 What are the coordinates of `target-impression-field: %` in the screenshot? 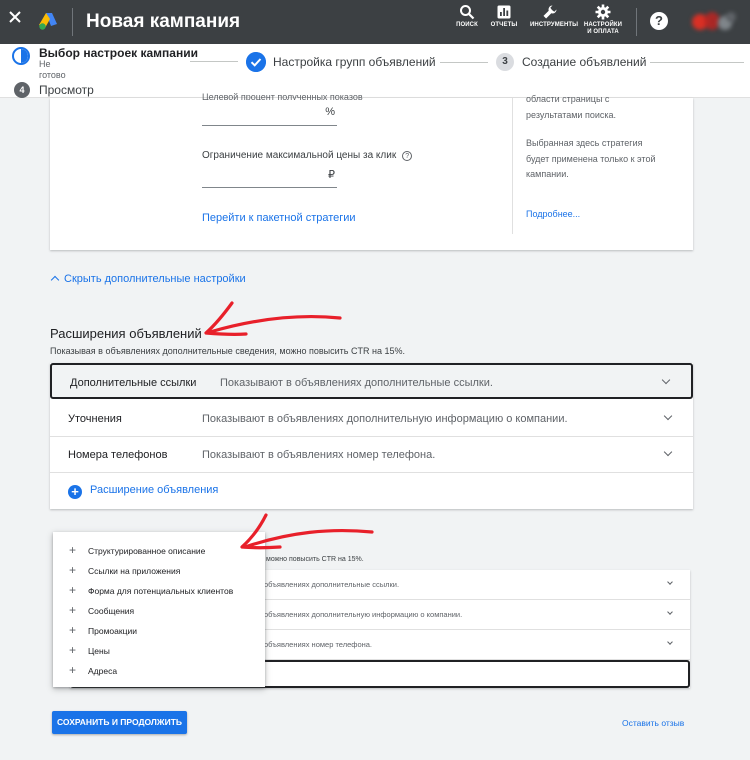 It's located at (269, 112).